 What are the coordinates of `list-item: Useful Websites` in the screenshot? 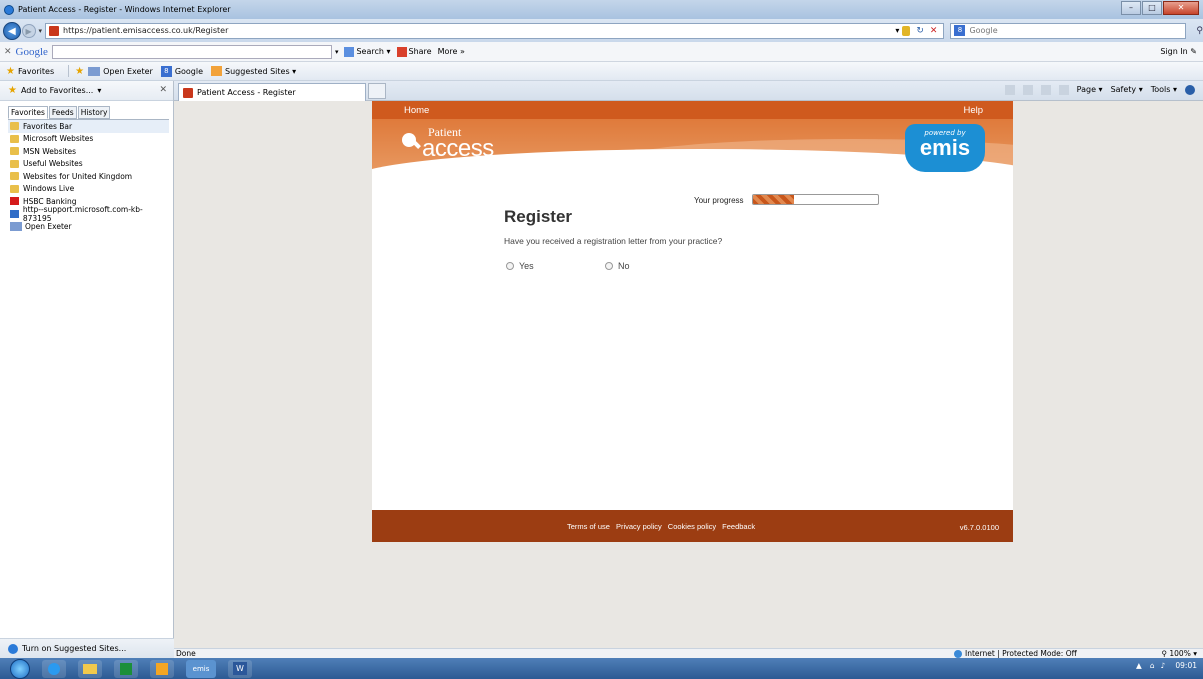 It's located at (88, 164).